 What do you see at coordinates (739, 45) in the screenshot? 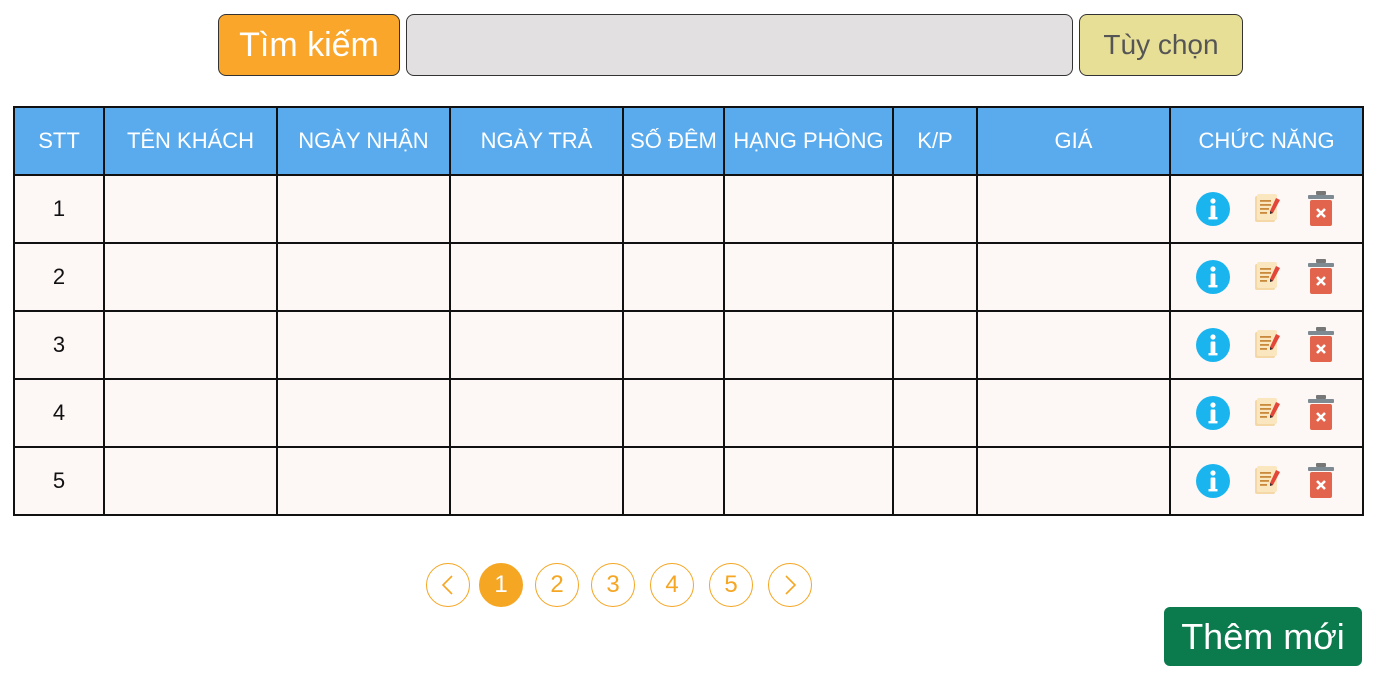
I see `search-input` at bounding box center [739, 45].